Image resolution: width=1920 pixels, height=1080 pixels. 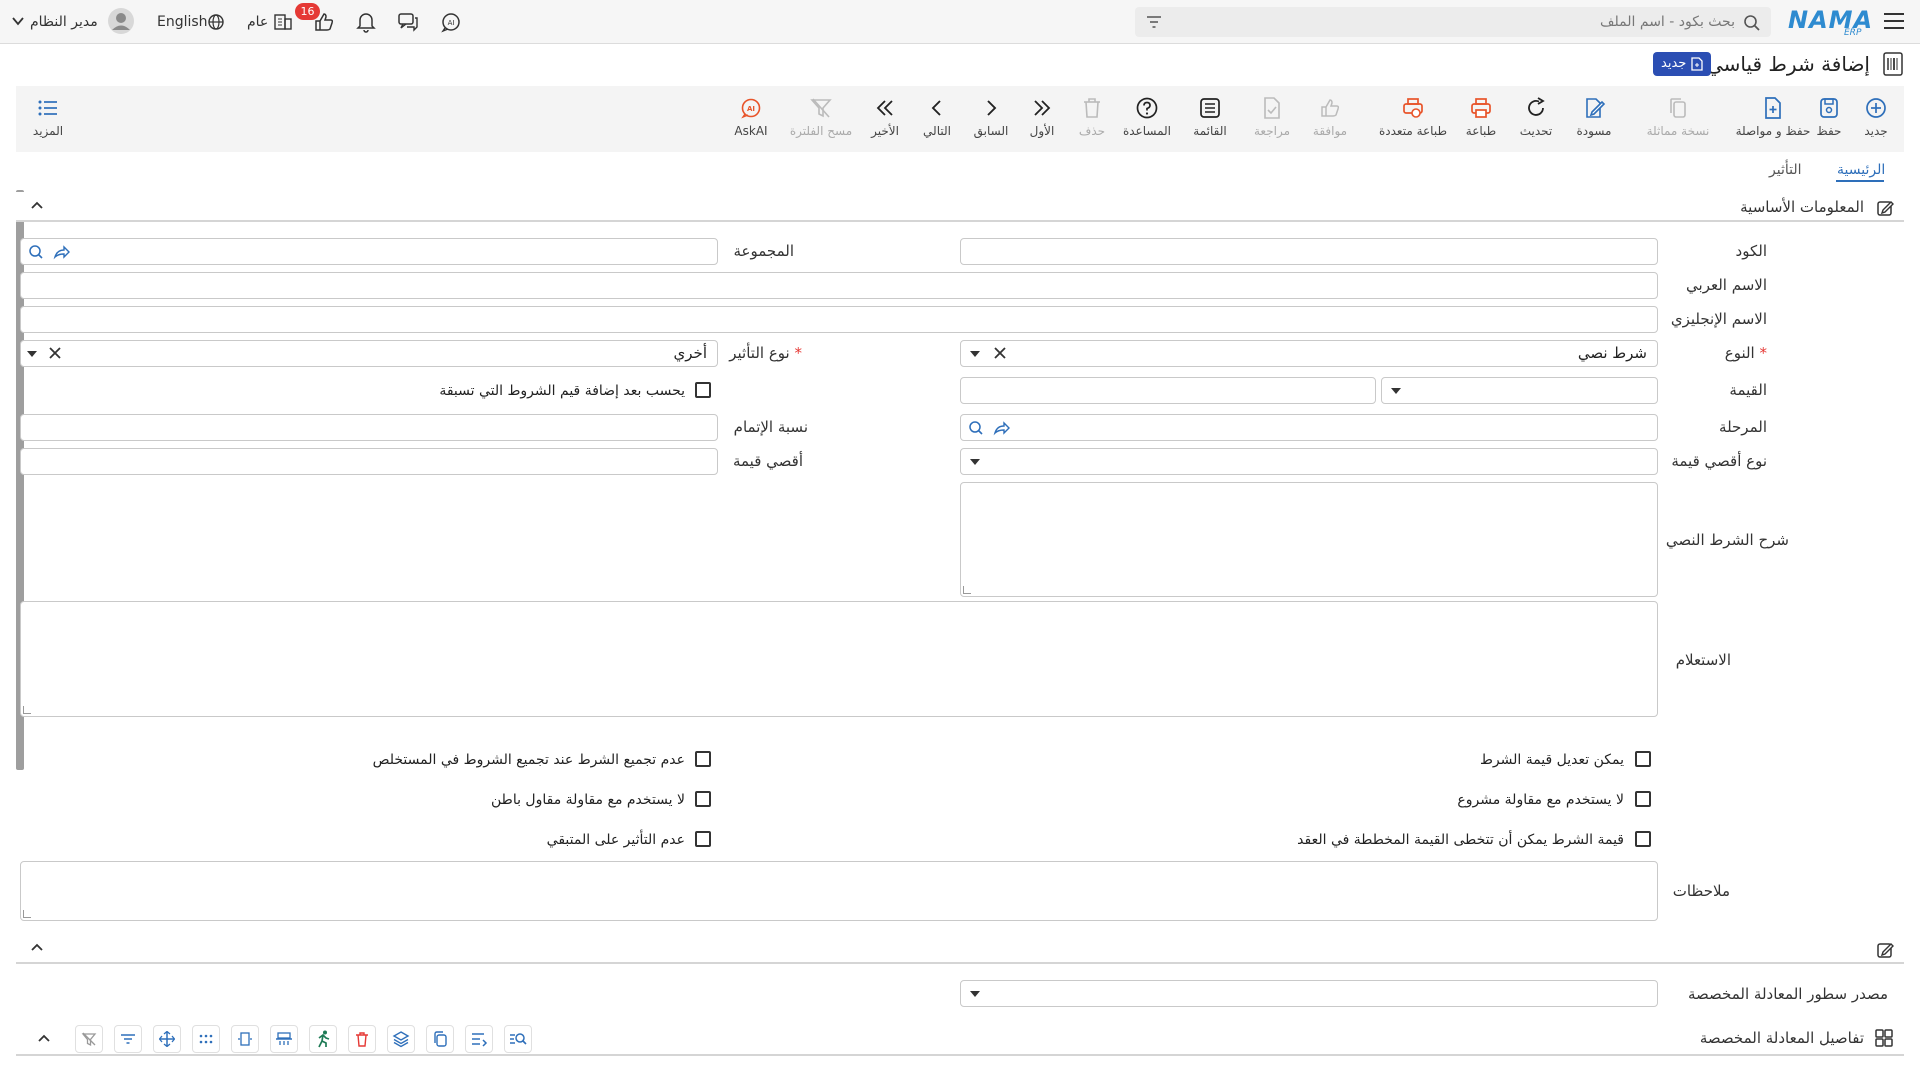 What do you see at coordinates (1519, 390) in the screenshot?
I see `value-type-select` at bounding box center [1519, 390].